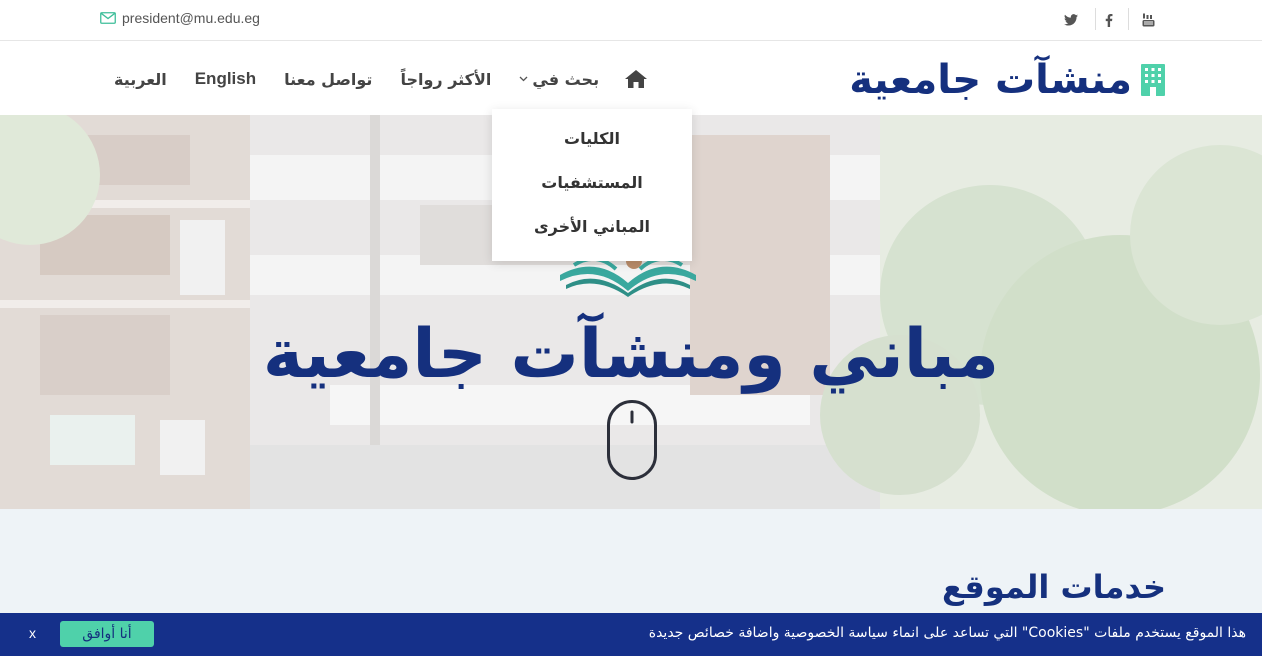 The image size is (1262, 656). Describe the element at coordinates (631, 354) in the screenshot. I see `hero-title: مباني ومنشآت جامعية` at that location.